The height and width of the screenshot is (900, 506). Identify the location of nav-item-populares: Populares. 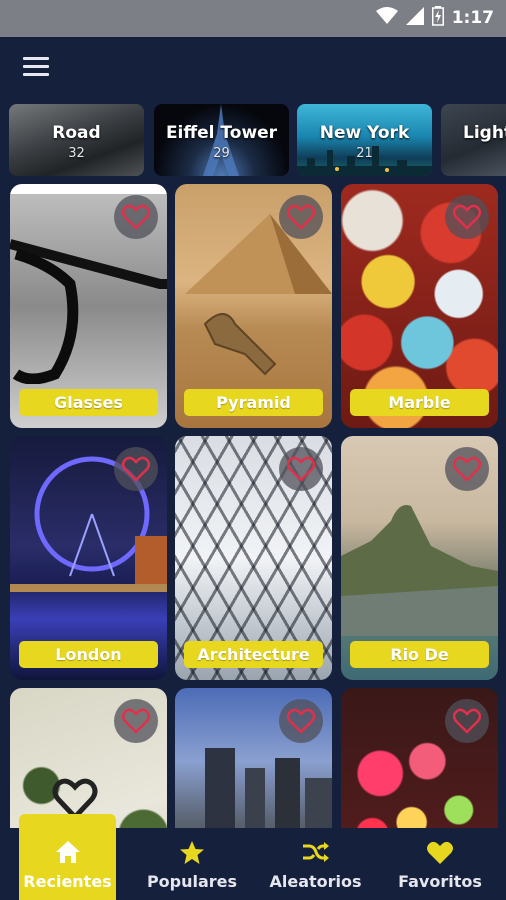
(192, 864).